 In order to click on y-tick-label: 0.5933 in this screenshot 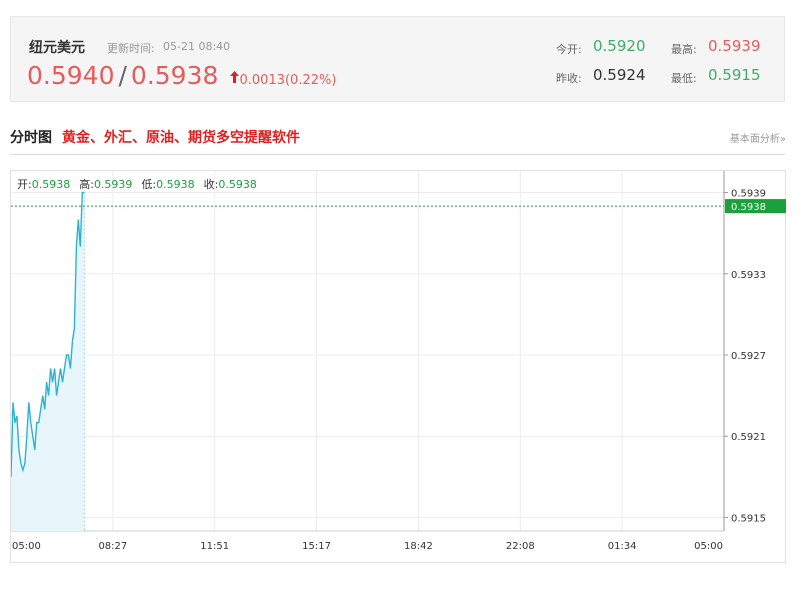, I will do `click(748, 275)`.